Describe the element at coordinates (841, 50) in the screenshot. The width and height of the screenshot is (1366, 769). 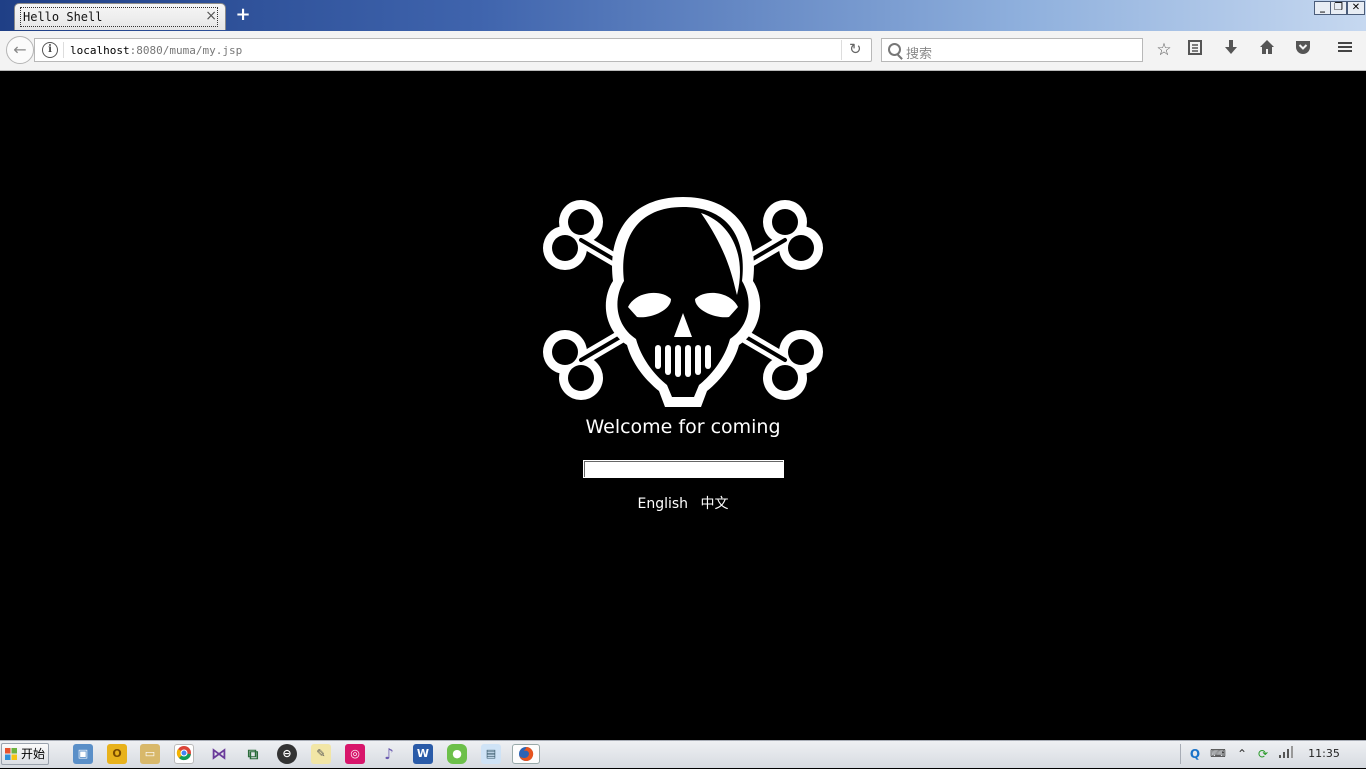
I see `reload-divider` at that location.